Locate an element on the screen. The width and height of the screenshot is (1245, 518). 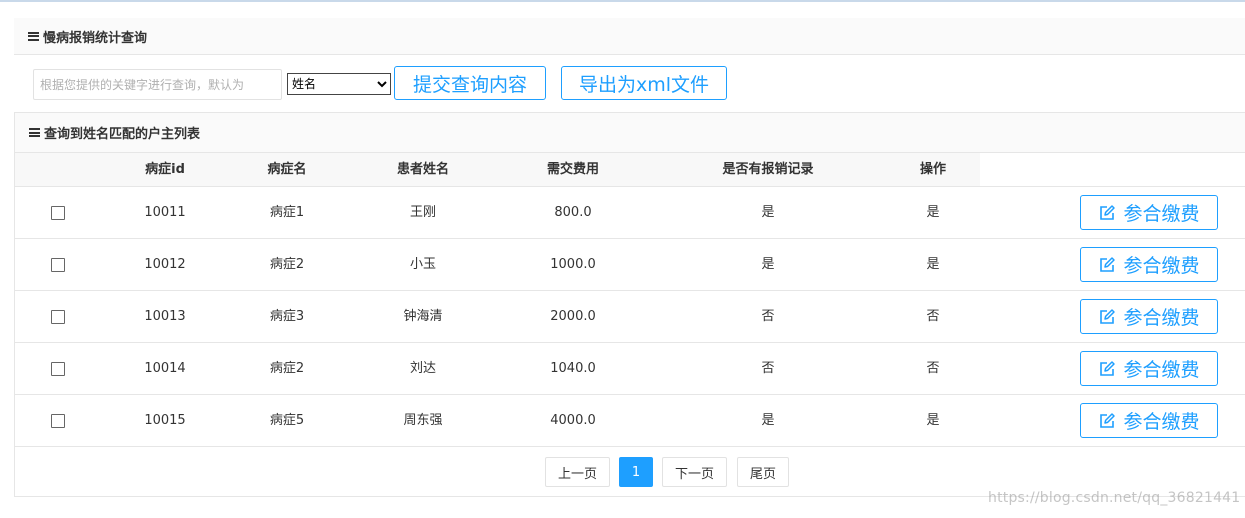
panel-title: 慢病报销统计查询 is located at coordinates (95, 38).